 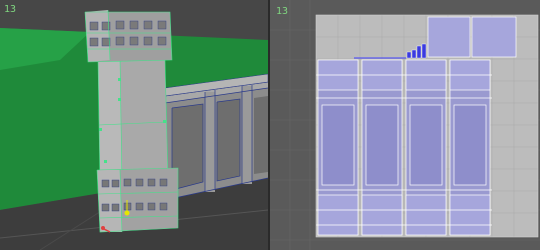 I want to click on wall-mesh, so click(x=216, y=137).